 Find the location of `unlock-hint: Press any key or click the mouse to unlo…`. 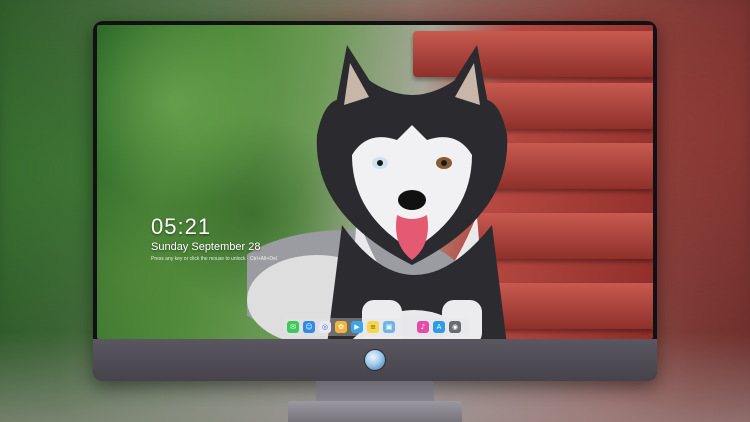

unlock-hint: Press any key or click the mouse to unlo… is located at coordinates (214, 259).